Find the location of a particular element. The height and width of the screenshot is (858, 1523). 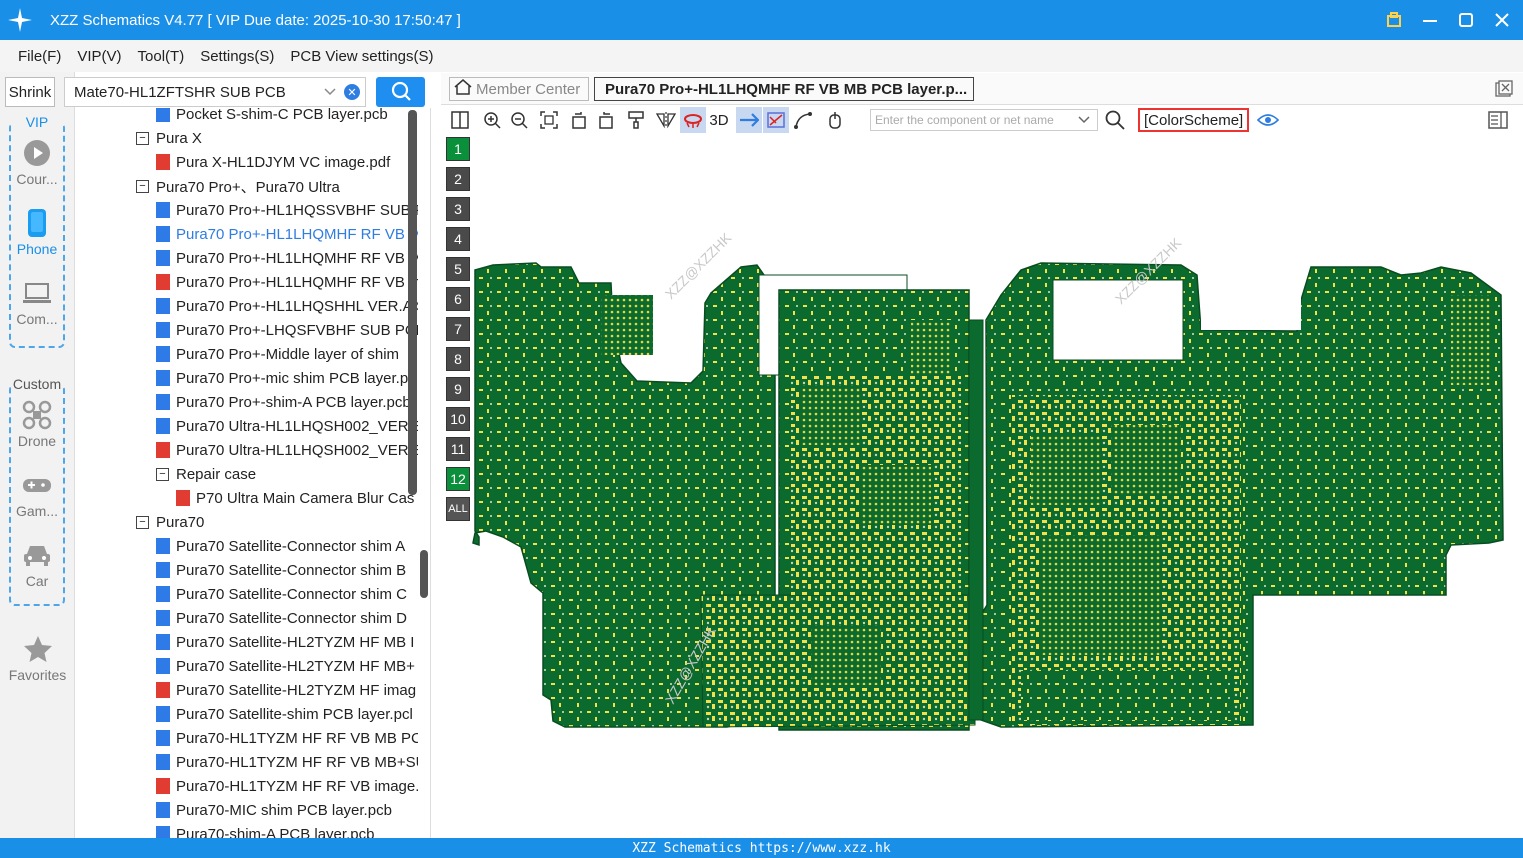

component-search-input: Enter the component or net name is located at coordinates (984, 120).